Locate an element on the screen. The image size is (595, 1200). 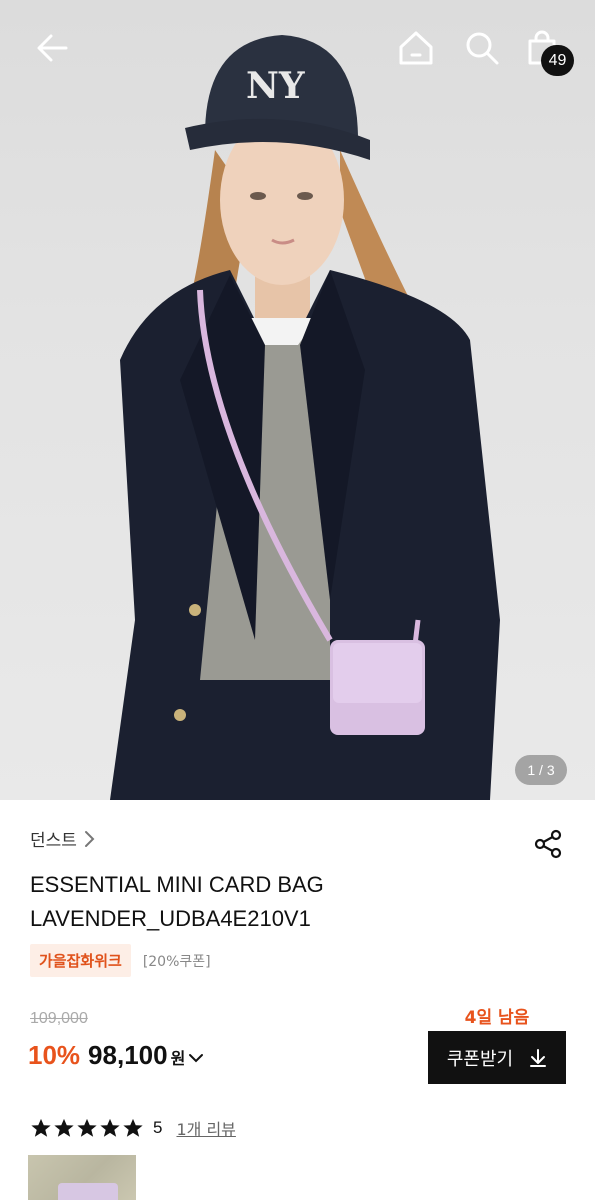
coupon-note: [20%쿠폰] is located at coordinates (176, 961).